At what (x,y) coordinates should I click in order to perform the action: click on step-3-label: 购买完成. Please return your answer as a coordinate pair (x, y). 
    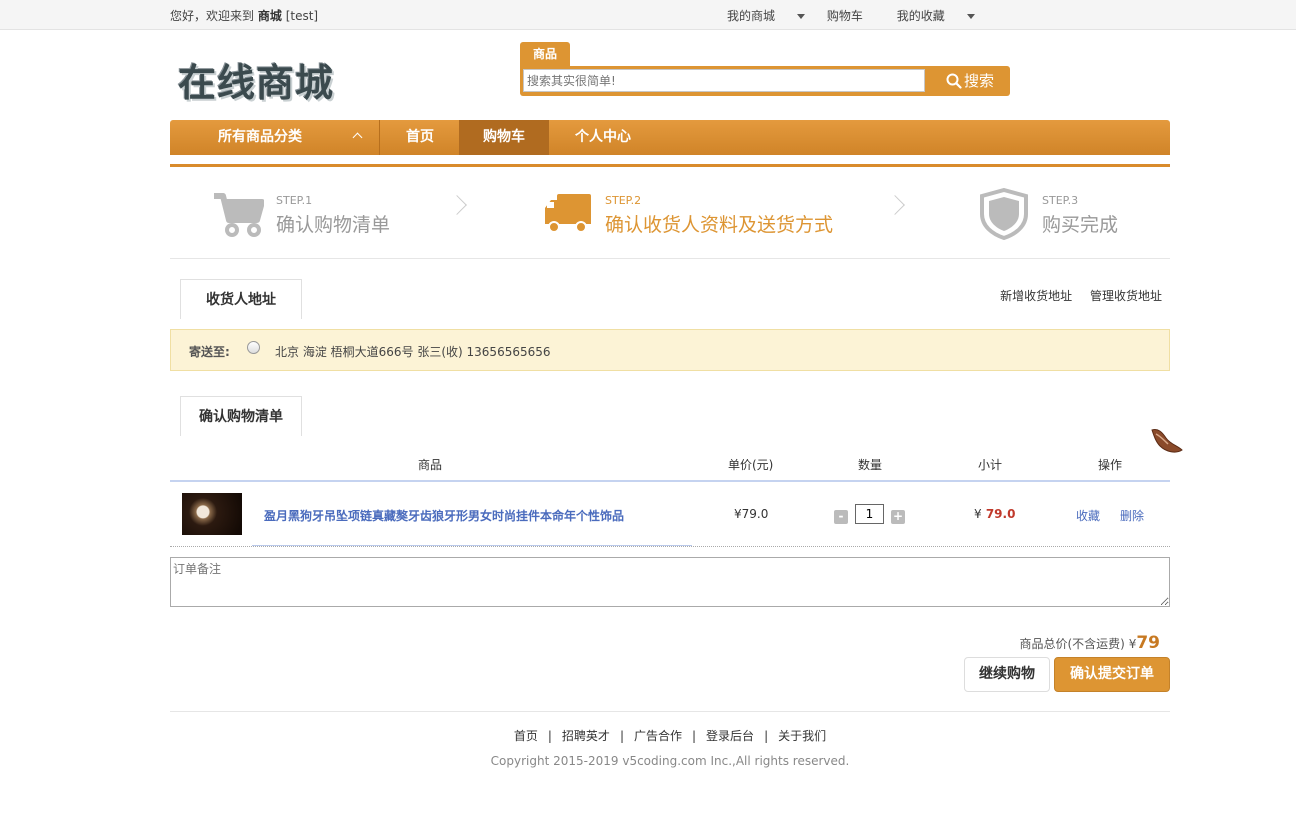
    Looking at the image, I should click on (1080, 225).